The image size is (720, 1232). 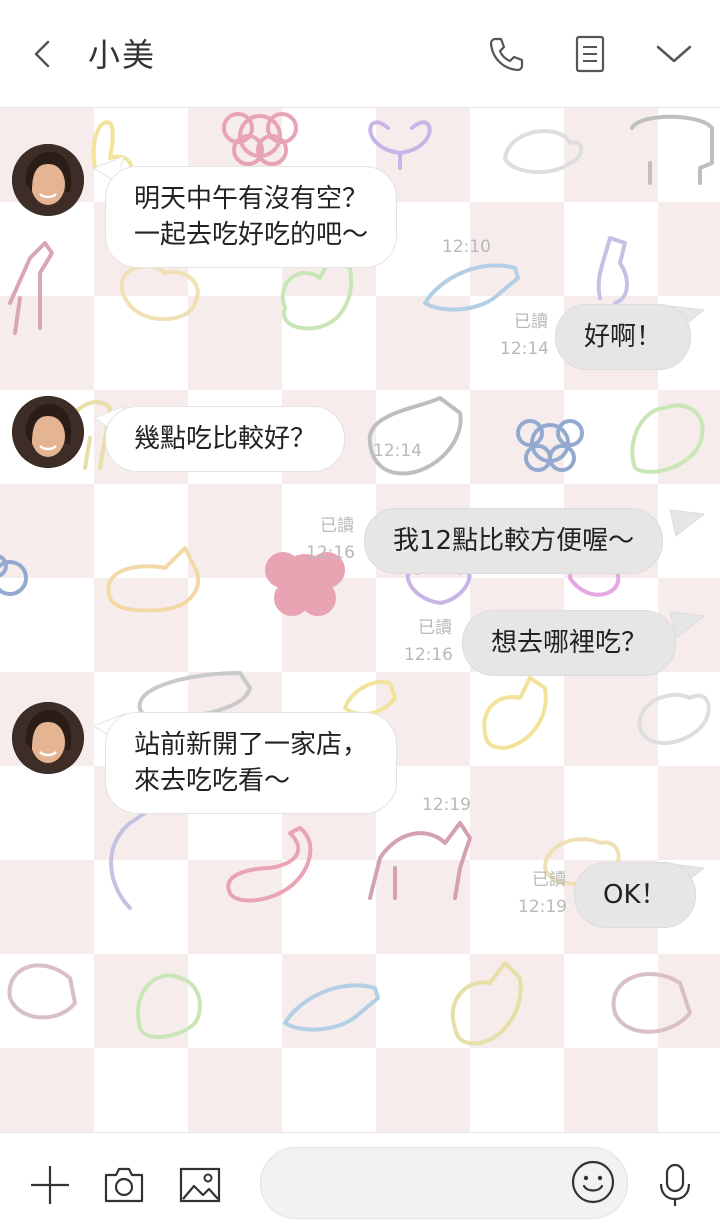 What do you see at coordinates (675, 1185) in the screenshot?
I see `microphone-icon` at bounding box center [675, 1185].